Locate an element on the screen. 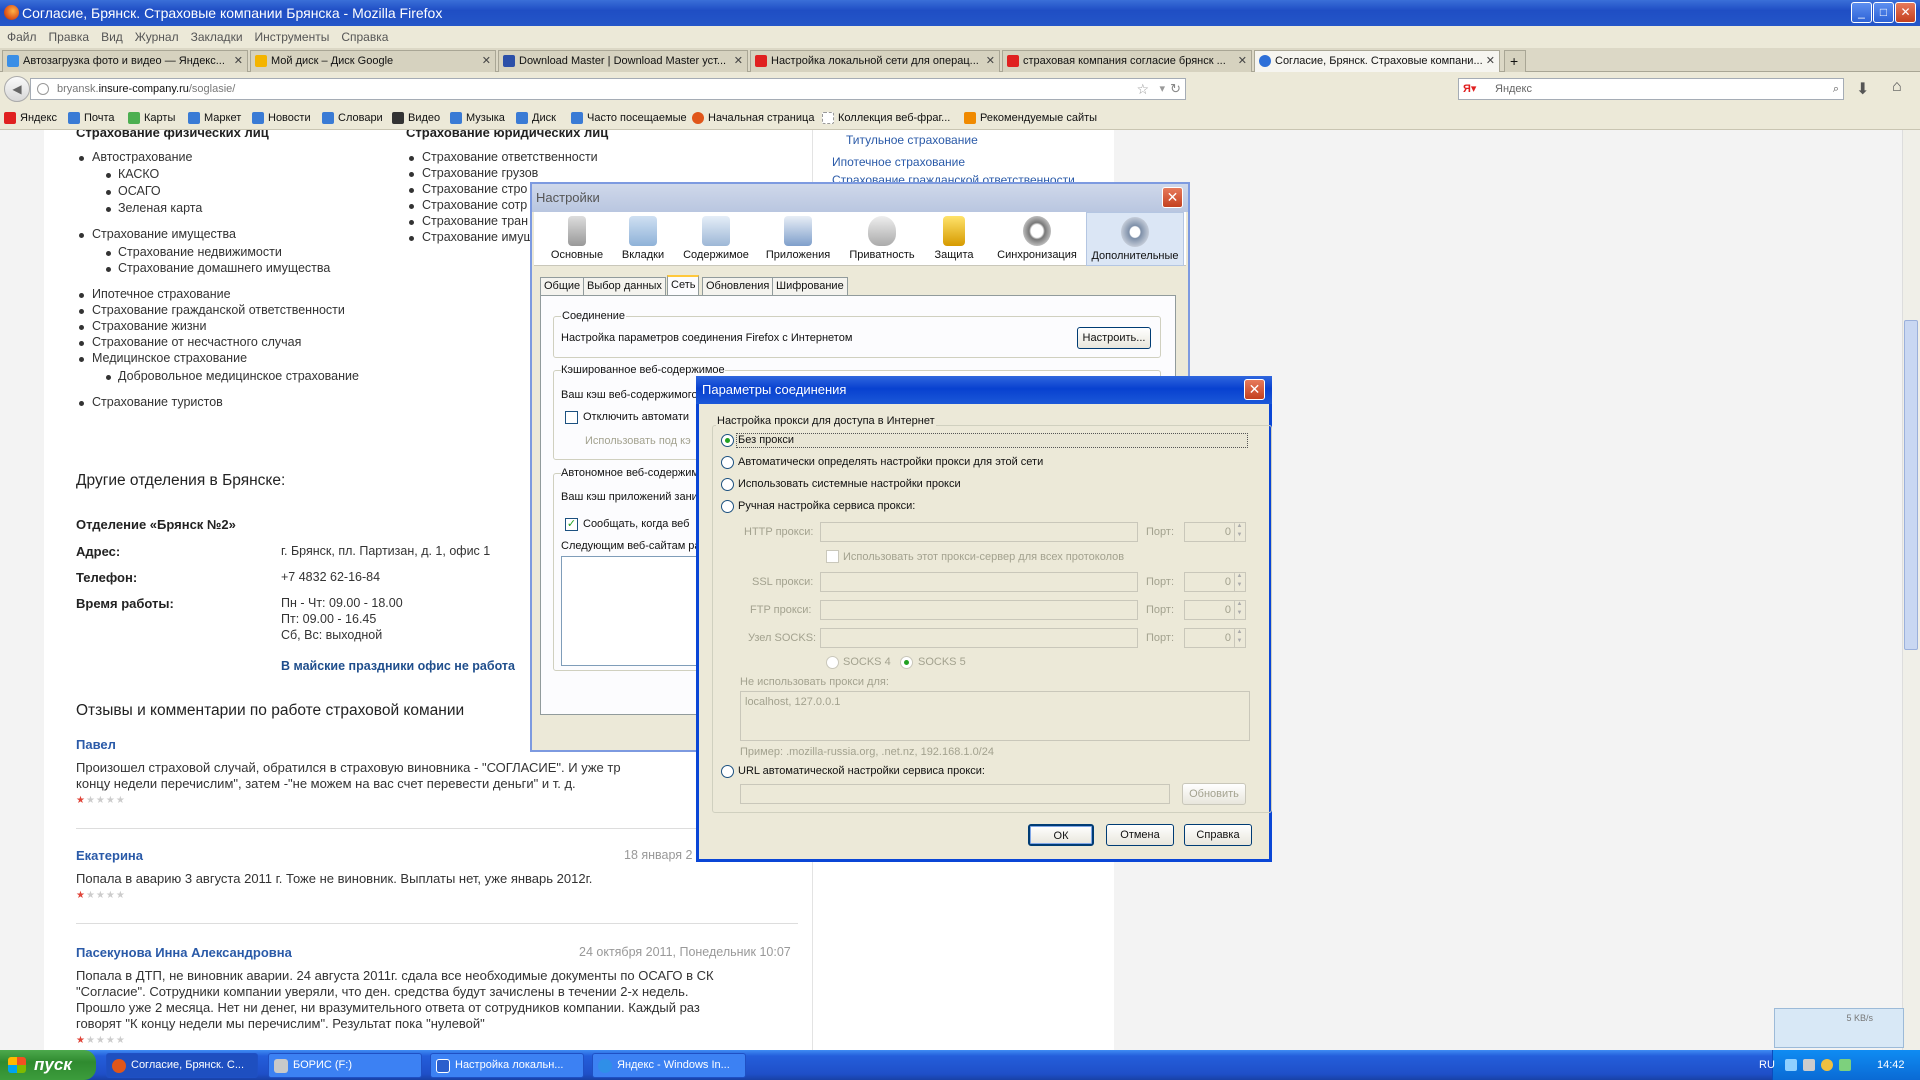 The image size is (1920, 1080). start-button: пуск is located at coordinates (48, 1065).